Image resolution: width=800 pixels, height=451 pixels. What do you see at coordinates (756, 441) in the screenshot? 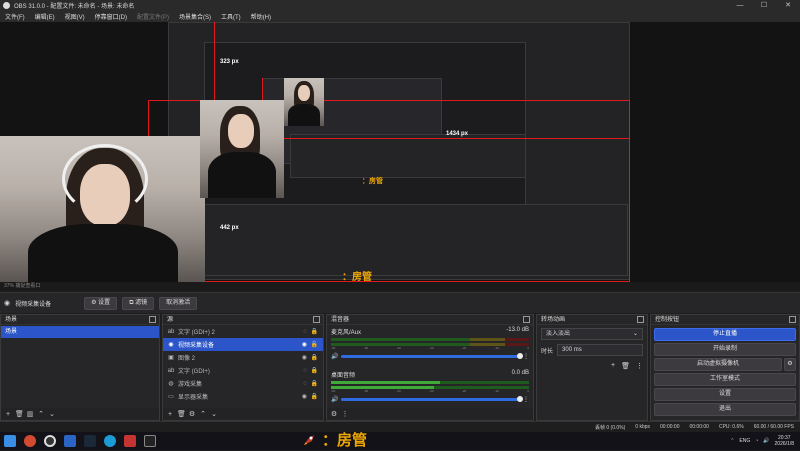
I see `wifi-icon: ◔` at bounding box center [756, 441].